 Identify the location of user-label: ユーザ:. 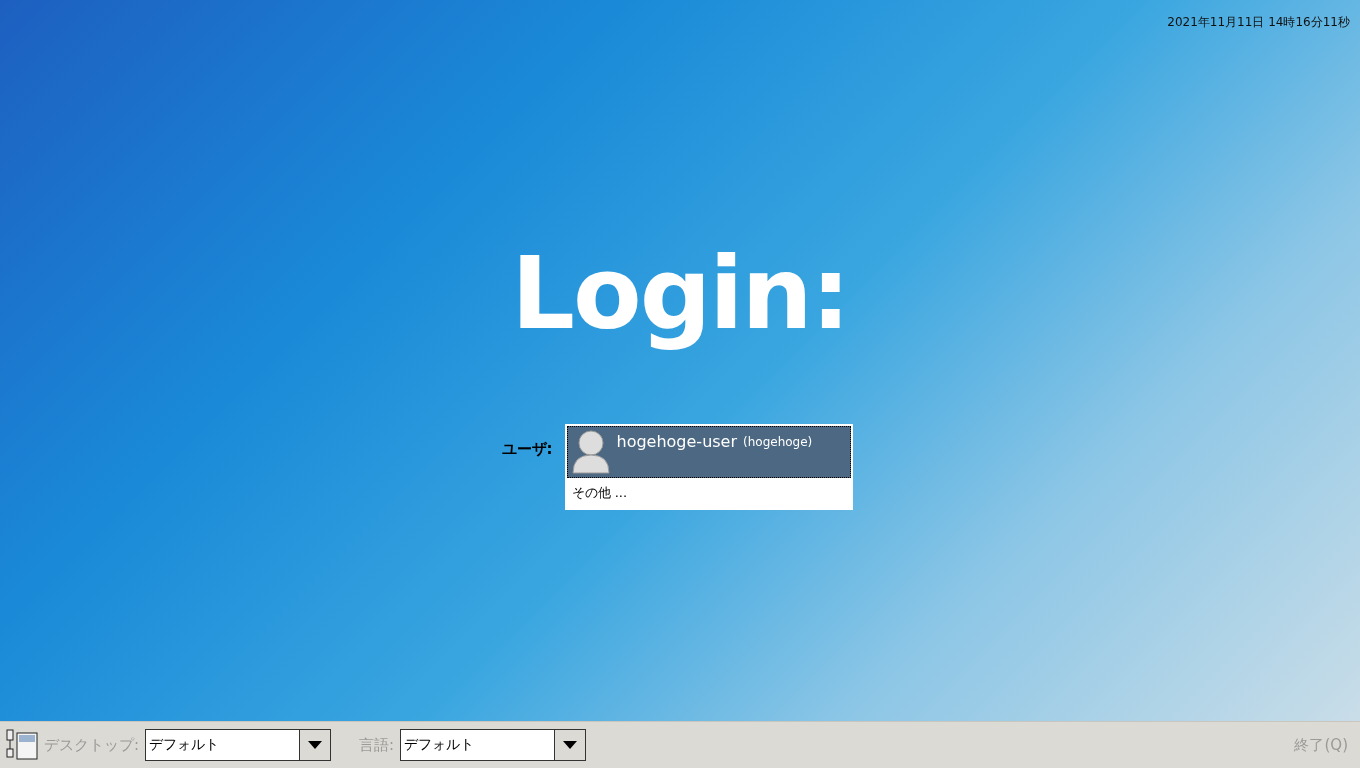
(527, 449).